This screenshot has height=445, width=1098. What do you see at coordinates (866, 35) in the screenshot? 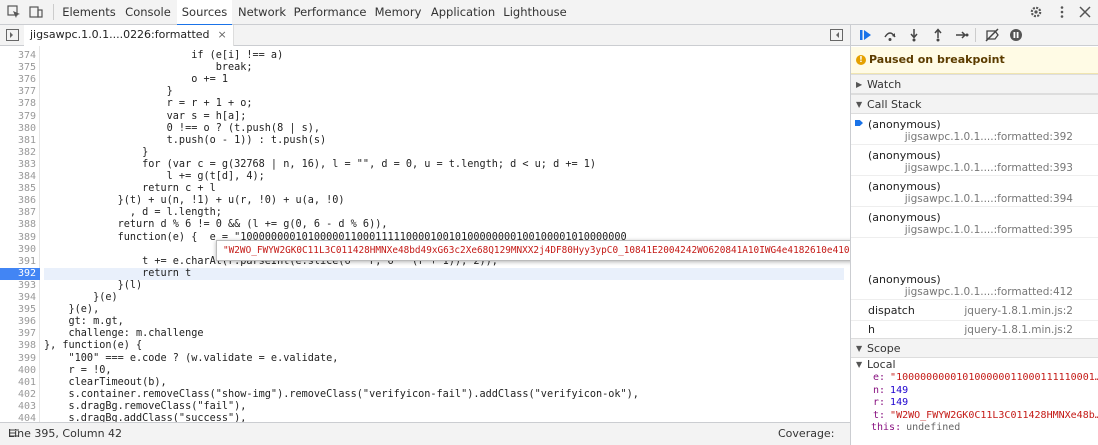
I see `resume-icon` at bounding box center [866, 35].